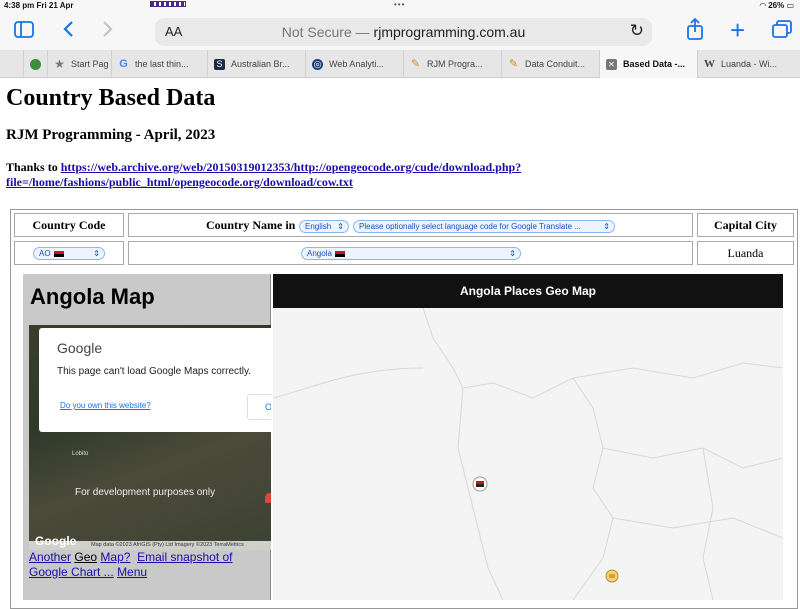 The width and height of the screenshot is (800, 609). Describe the element at coordinates (132, 572) in the screenshot. I see `menu-link: Menu` at that location.